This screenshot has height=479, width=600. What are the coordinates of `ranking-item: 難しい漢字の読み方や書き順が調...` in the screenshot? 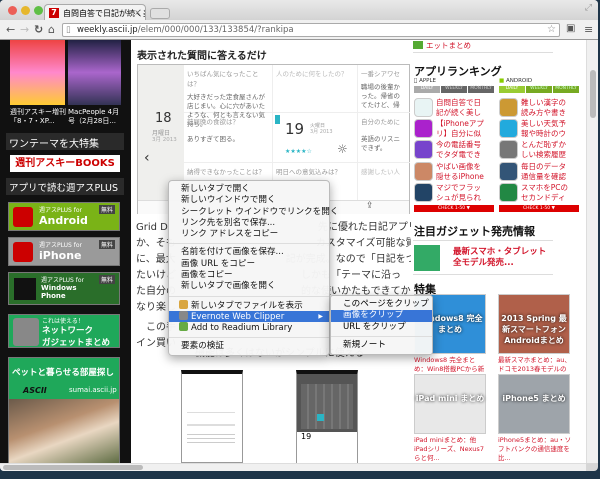 It's located at (535, 108).